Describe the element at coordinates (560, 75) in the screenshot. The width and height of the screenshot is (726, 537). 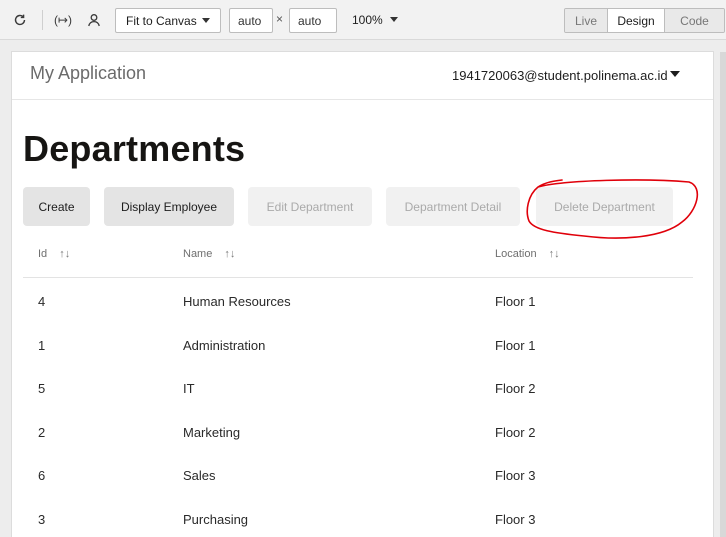
I see `user-menu: 1941720063@student.polinema.ac.id` at that location.